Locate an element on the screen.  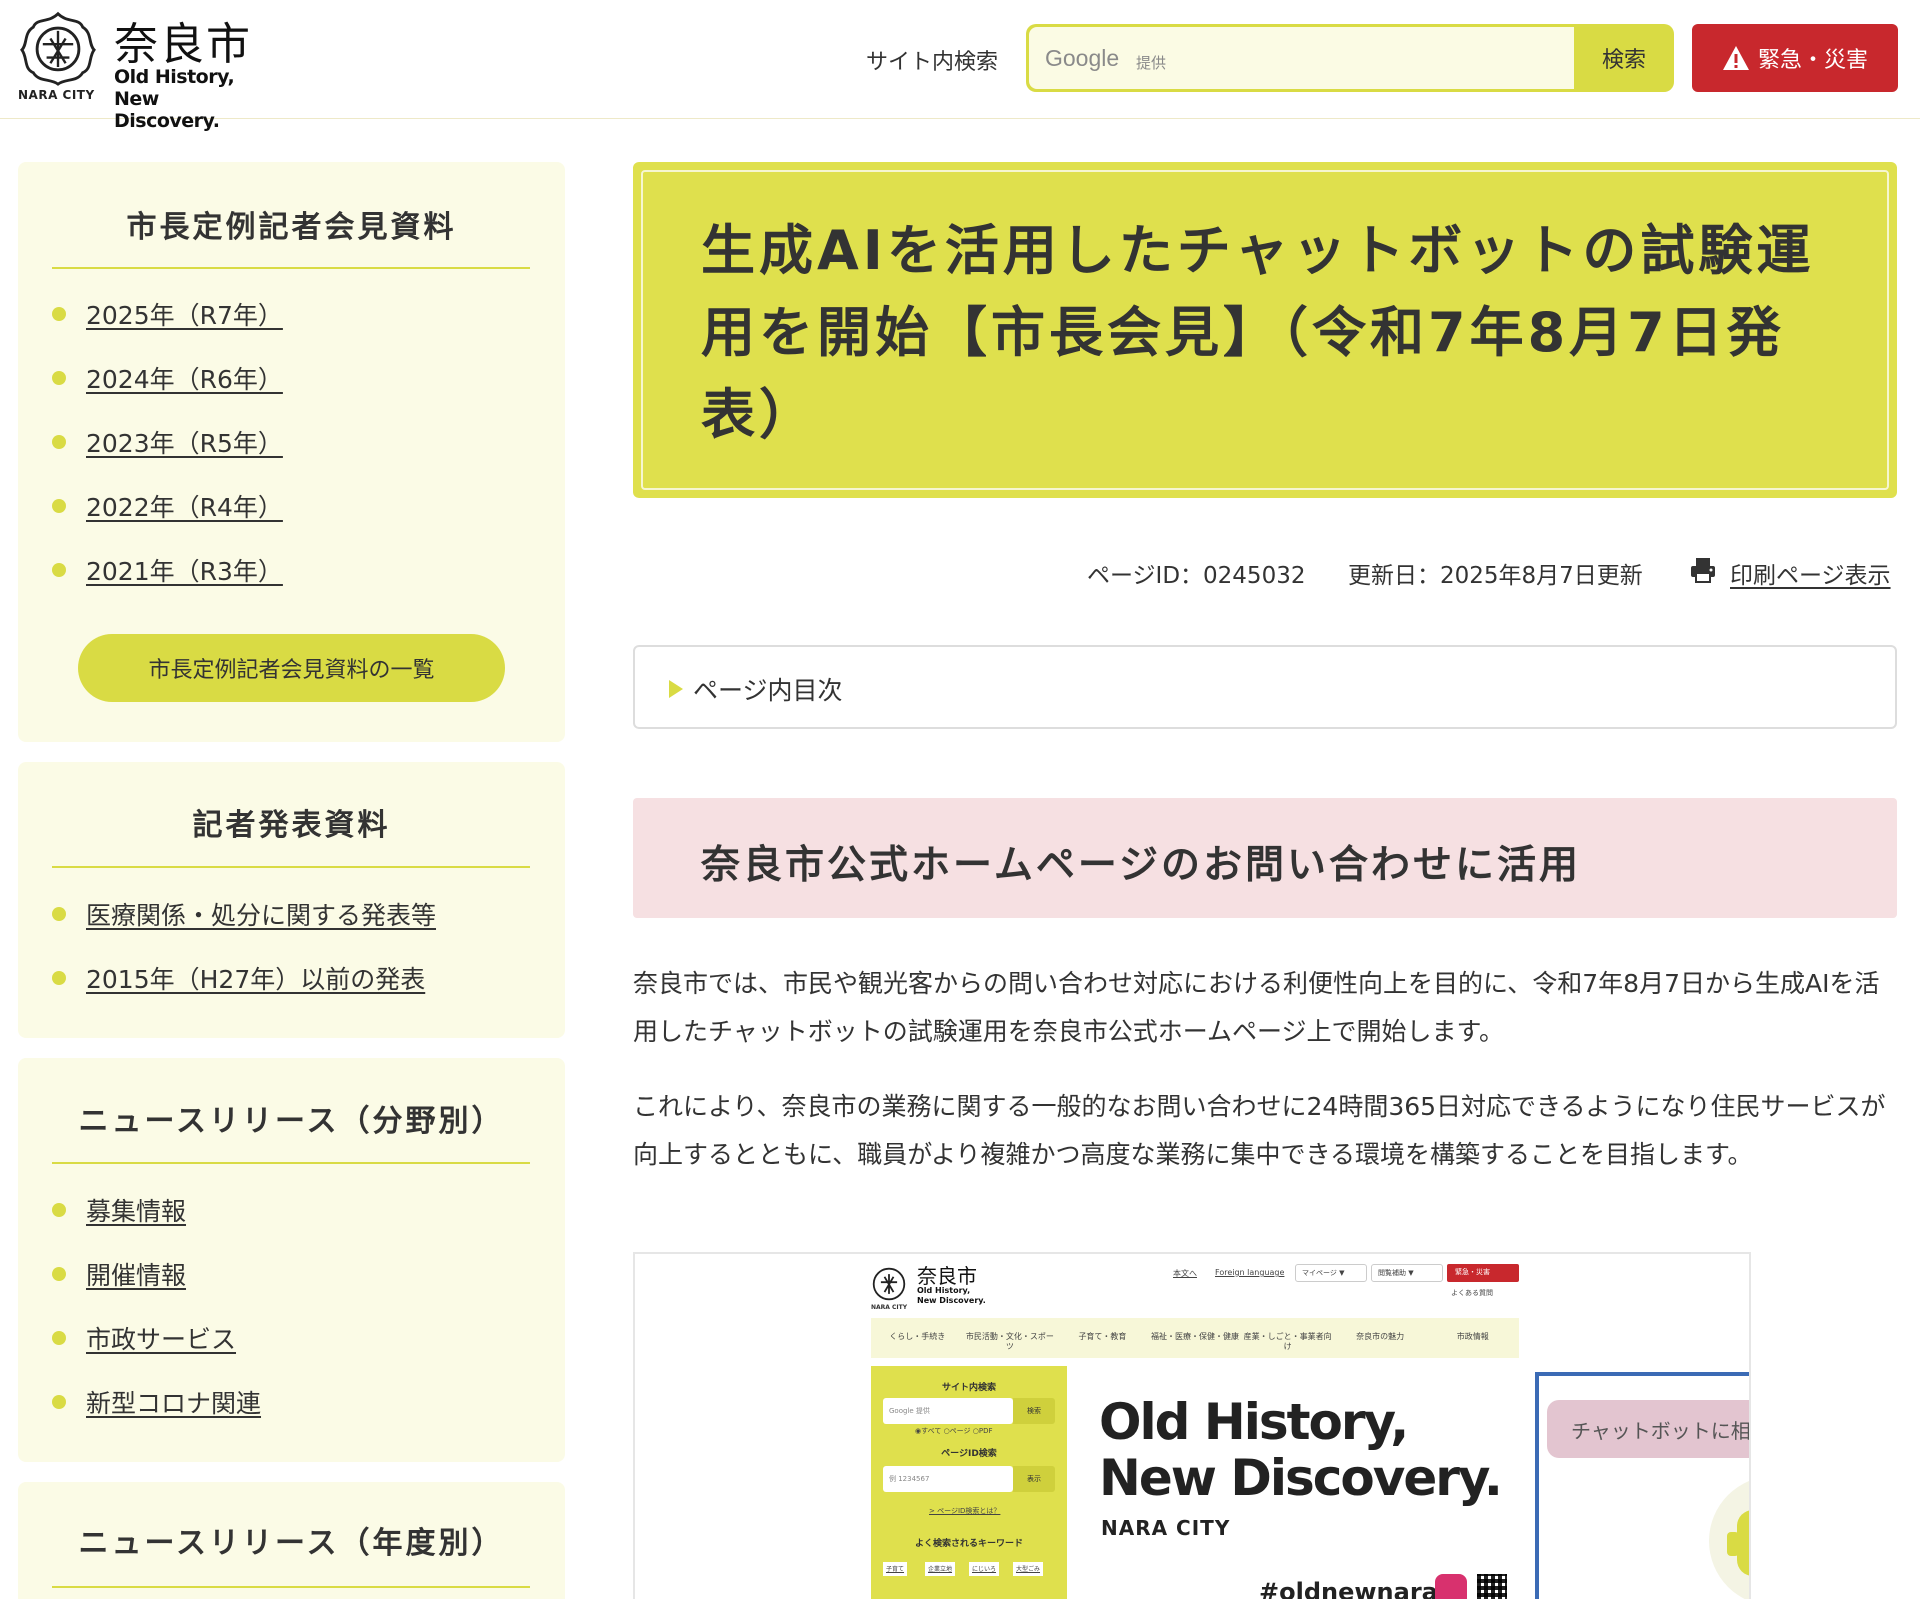
sidebar-link-2021: 2021年（R3年） is located at coordinates (184, 570).